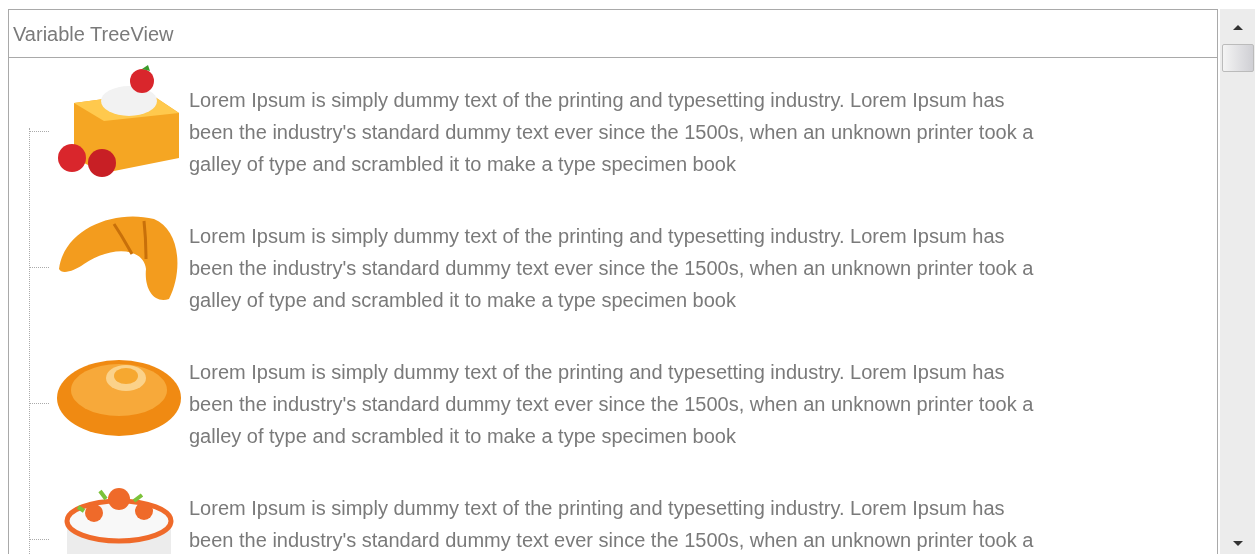 The image size is (1255, 554). Describe the element at coordinates (1237, 27) in the screenshot. I see `scroll-up-icon` at that location.